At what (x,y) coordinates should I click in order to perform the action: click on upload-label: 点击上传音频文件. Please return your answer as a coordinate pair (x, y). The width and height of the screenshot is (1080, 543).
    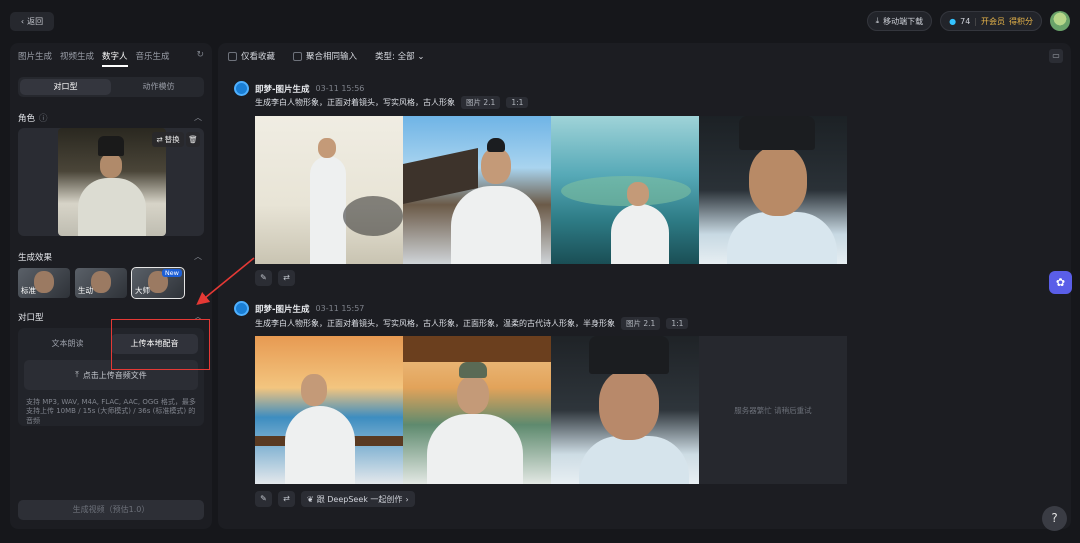
    Looking at the image, I should click on (114, 375).